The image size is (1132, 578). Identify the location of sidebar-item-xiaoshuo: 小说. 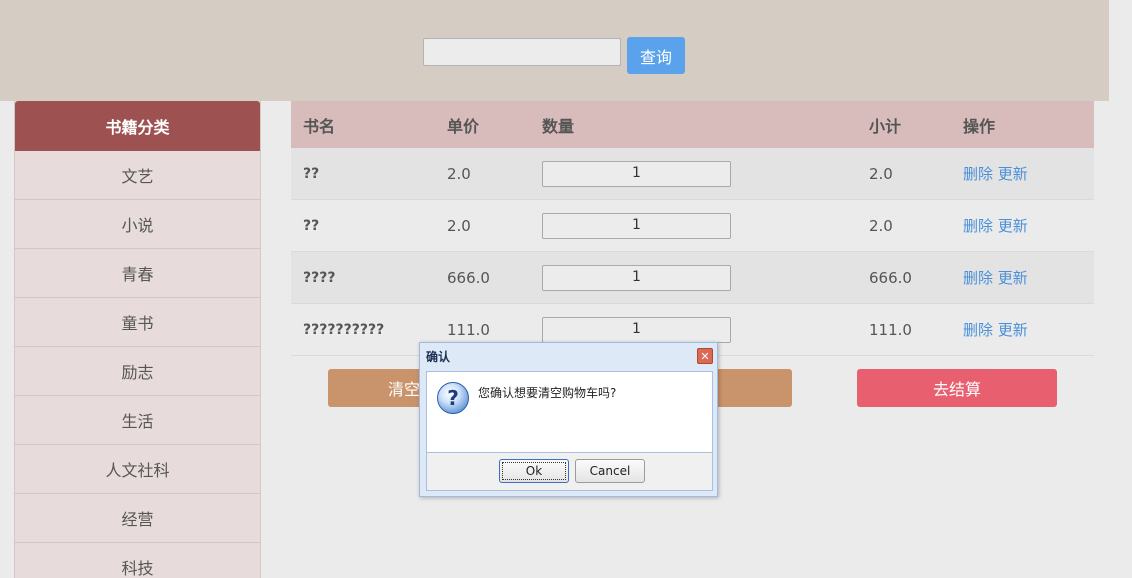
(137, 224).